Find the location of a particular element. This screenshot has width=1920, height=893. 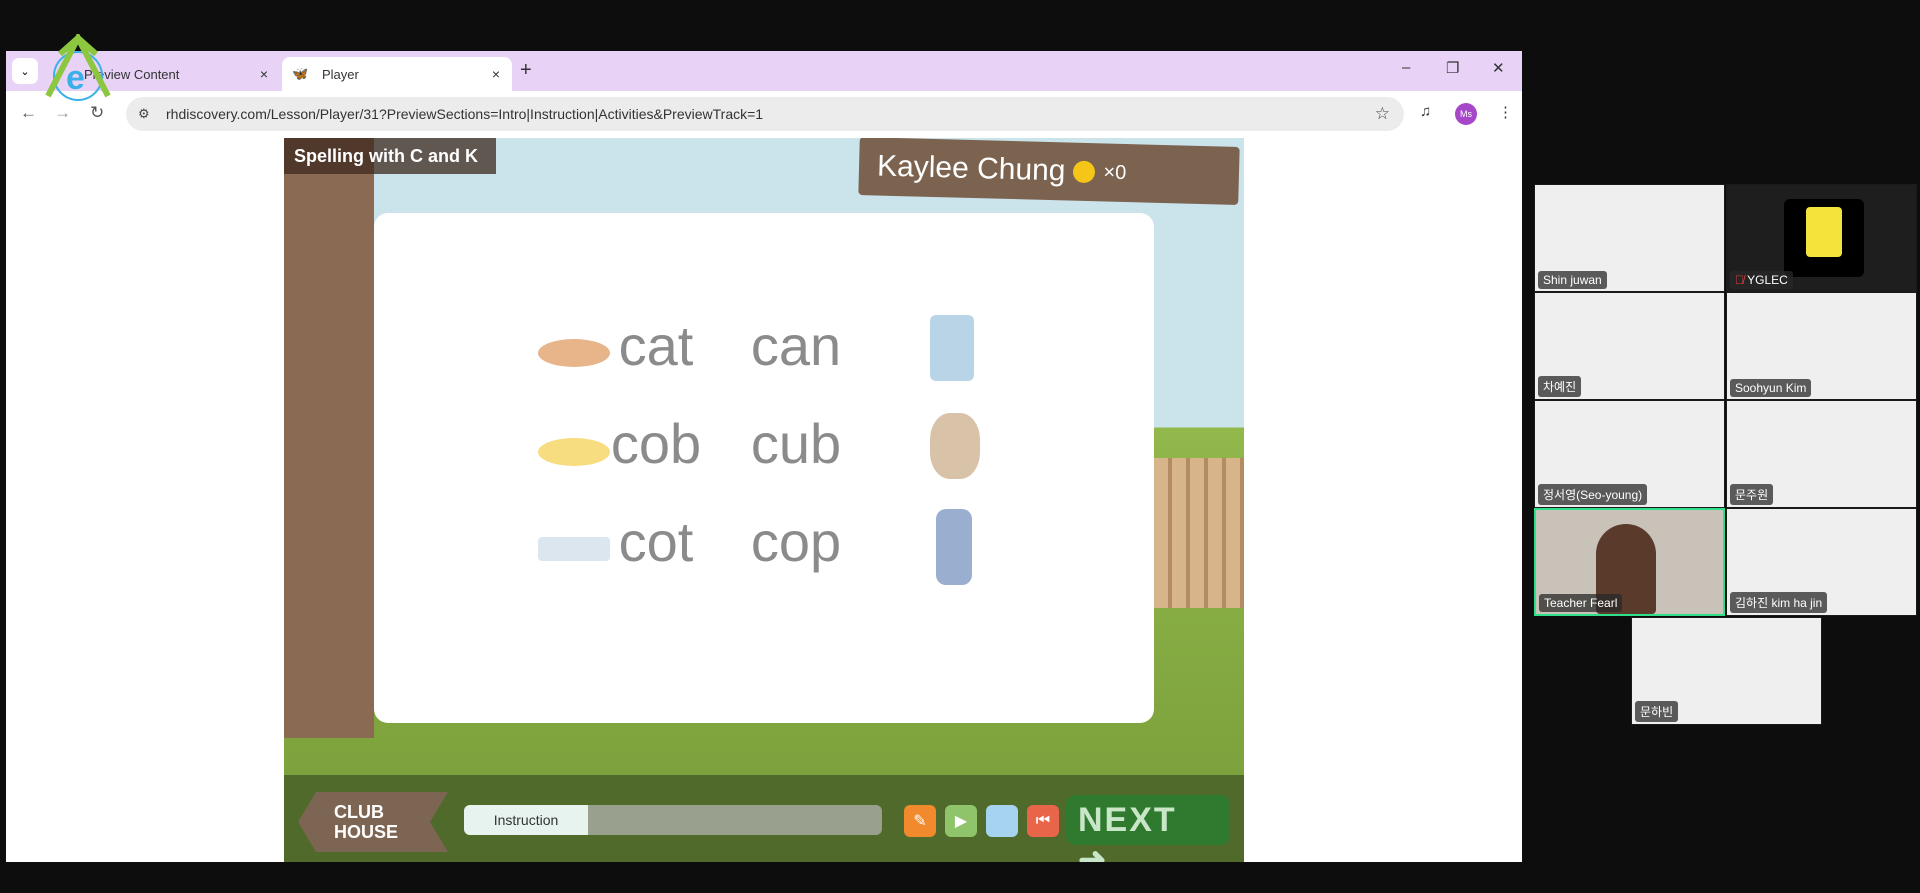

profile-avatar: Ms is located at coordinates (1466, 114).